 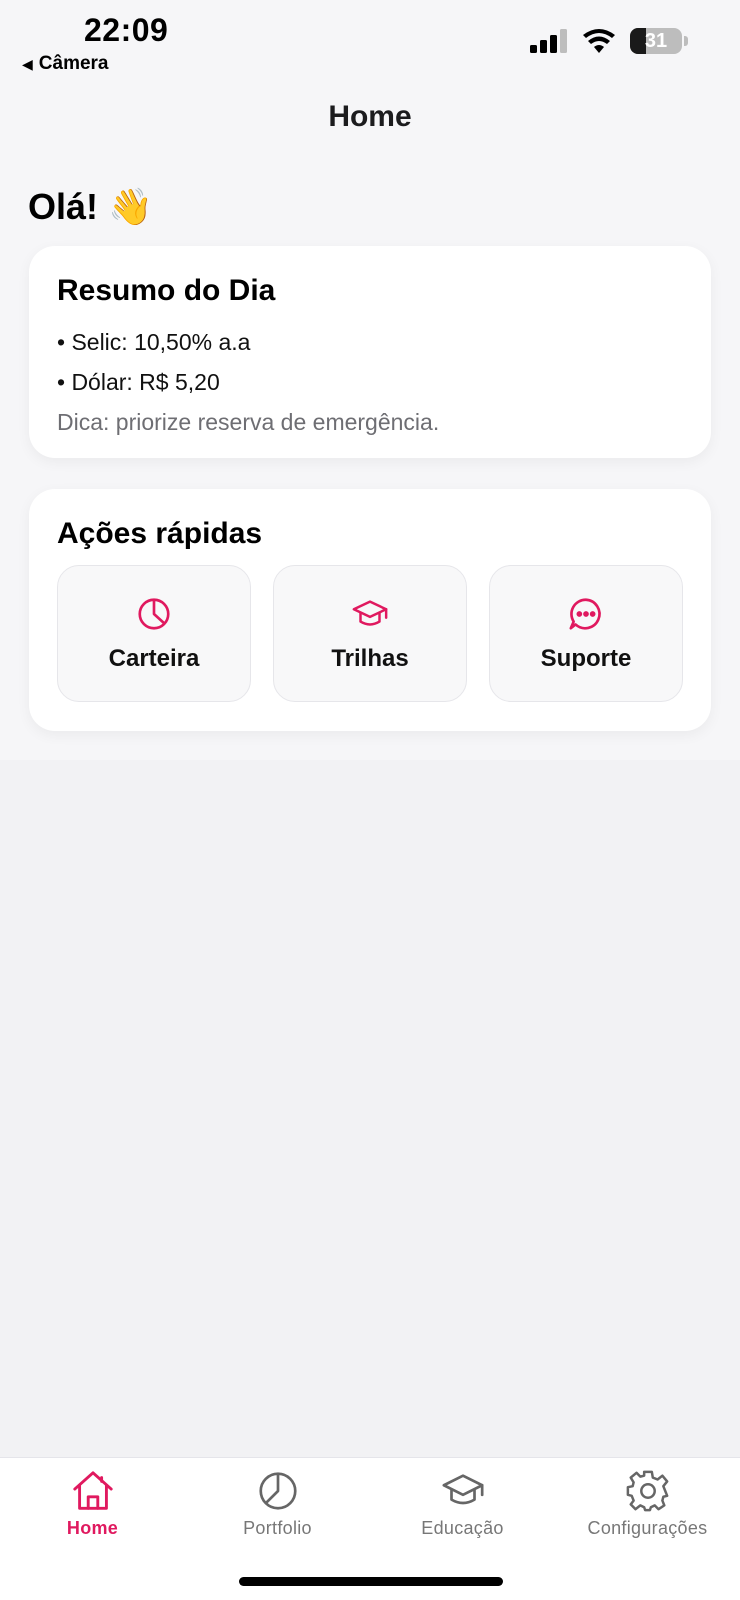 What do you see at coordinates (92, 1490) in the screenshot?
I see `home-icon` at bounding box center [92, 1490].